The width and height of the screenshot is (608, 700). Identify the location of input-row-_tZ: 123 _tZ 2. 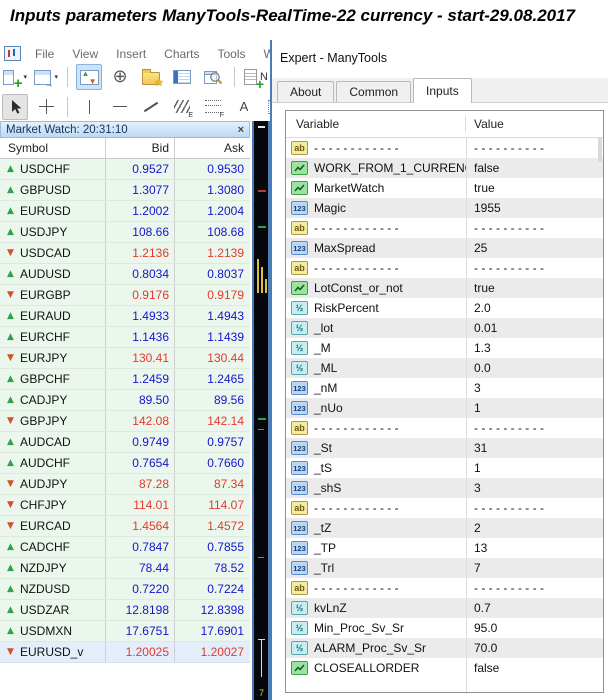
(444, 528).